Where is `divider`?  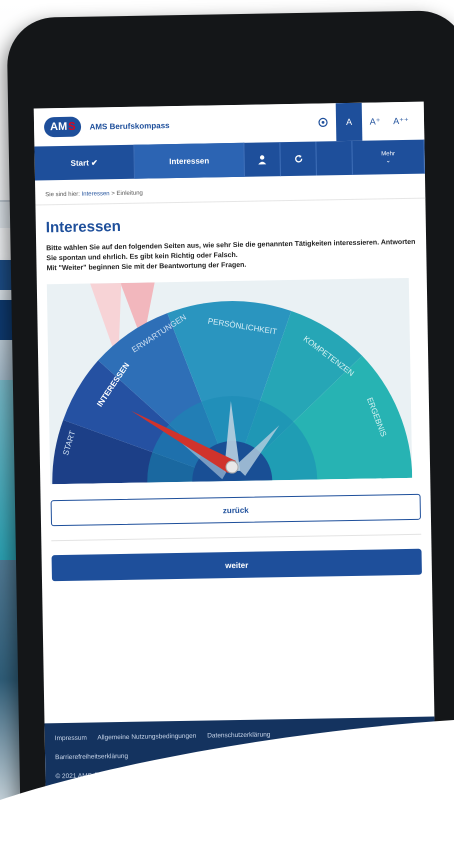 divider is located at coordinates (236, 538).